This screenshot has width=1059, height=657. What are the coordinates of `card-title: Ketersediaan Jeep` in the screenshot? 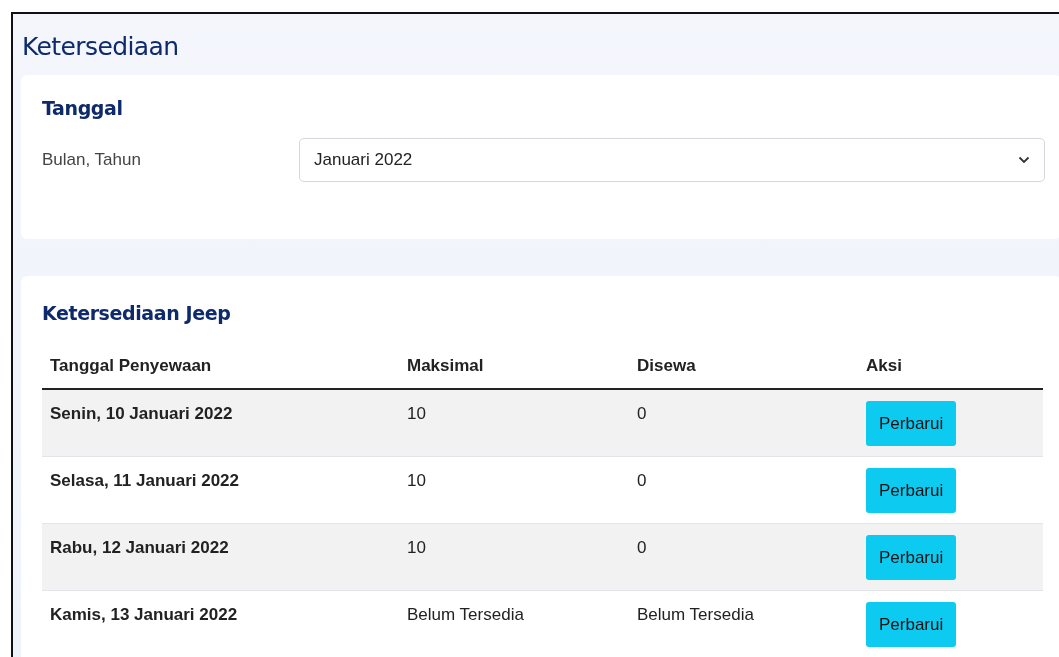 It's located at (137, 313).